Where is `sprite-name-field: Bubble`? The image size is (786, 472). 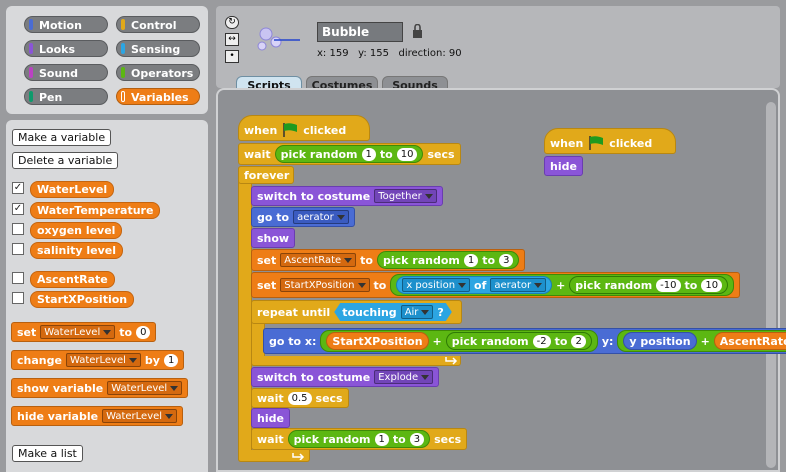
sprite-name-field: Bubble is located at coordinates (360, 32).